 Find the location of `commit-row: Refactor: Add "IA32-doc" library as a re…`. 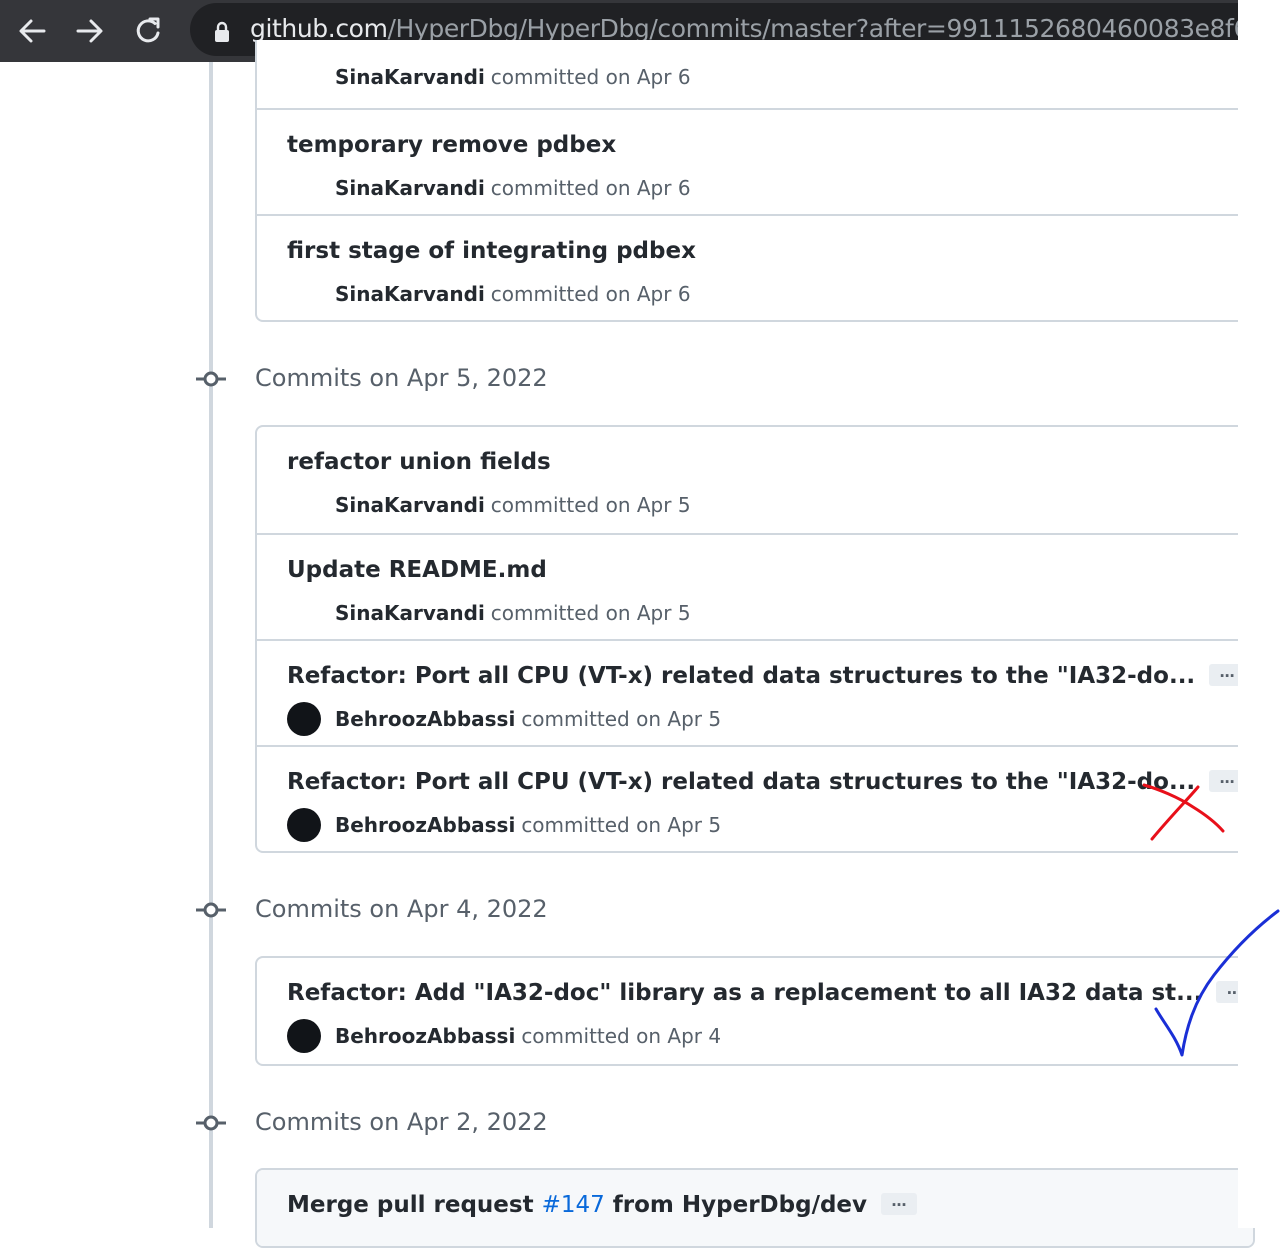

commit-row: Refactor: Add "IA32-doc" library as a re… is located at coordinates (755, 1011).